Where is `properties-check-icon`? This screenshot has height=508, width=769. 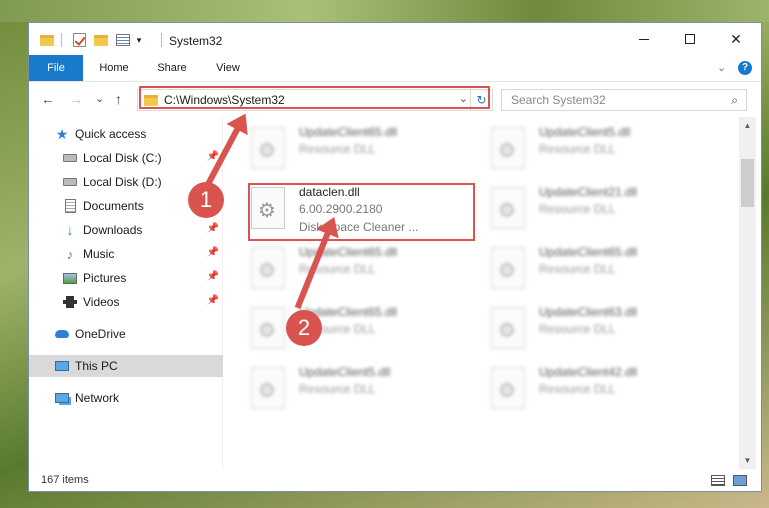
properties-check-icon is located at coordinates (79, 40).